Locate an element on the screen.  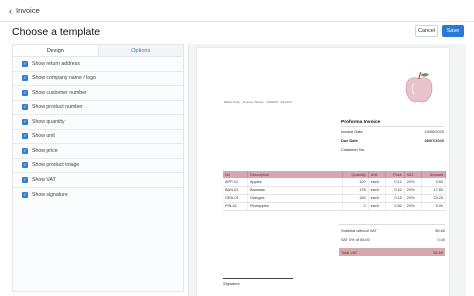
cell-description: Oranges is located at coordinates (295, 198).